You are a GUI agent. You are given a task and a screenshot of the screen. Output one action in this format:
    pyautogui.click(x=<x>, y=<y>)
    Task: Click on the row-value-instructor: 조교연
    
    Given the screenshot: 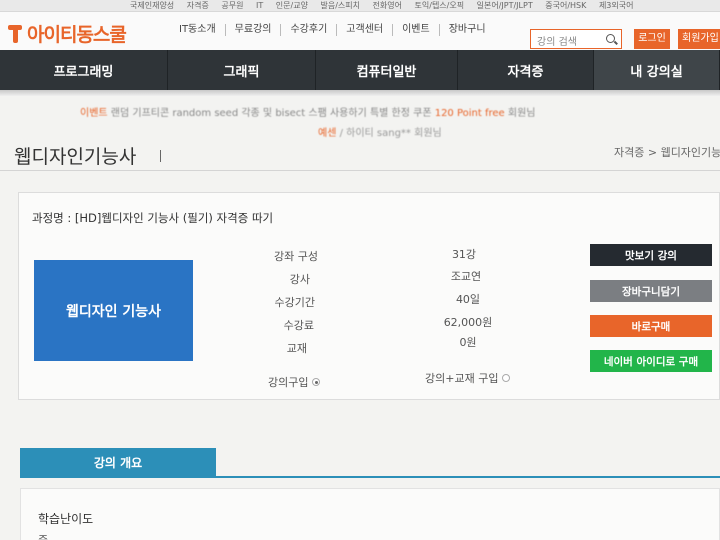 What is the action you would take?
    pyautogui.click(x=466, y=276)
    